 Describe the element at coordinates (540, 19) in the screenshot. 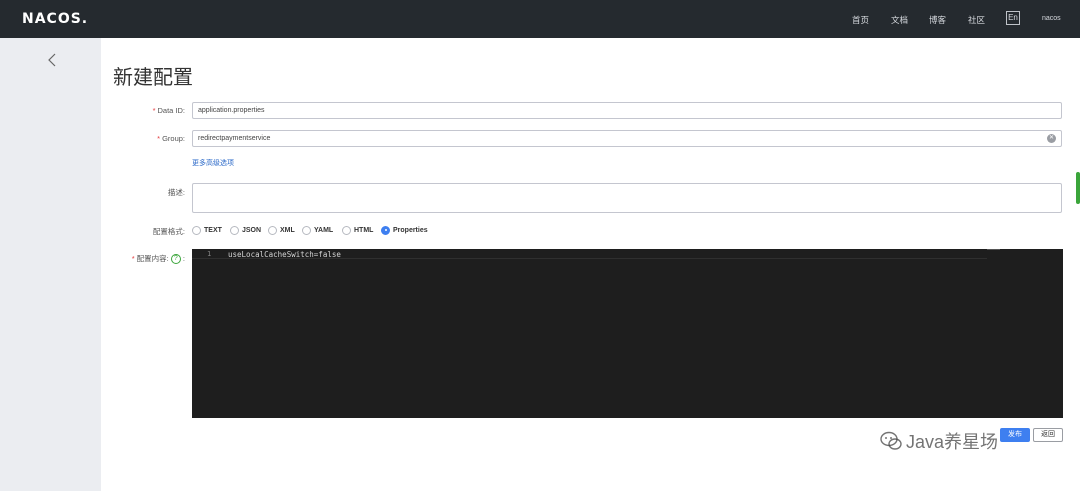

I see `top-nav-bar: NACOS. 首页 文档 博客 社区 En nacos` at that location.